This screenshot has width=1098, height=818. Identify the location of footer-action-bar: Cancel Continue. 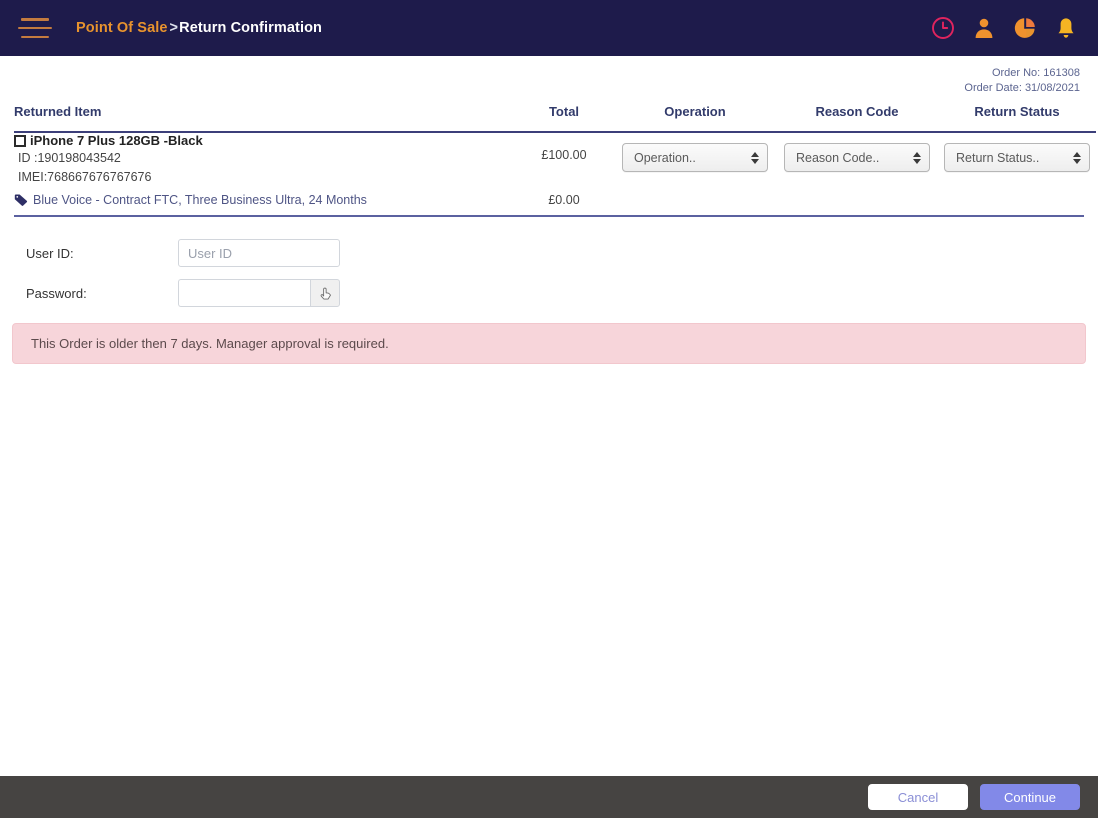
(549, 797).